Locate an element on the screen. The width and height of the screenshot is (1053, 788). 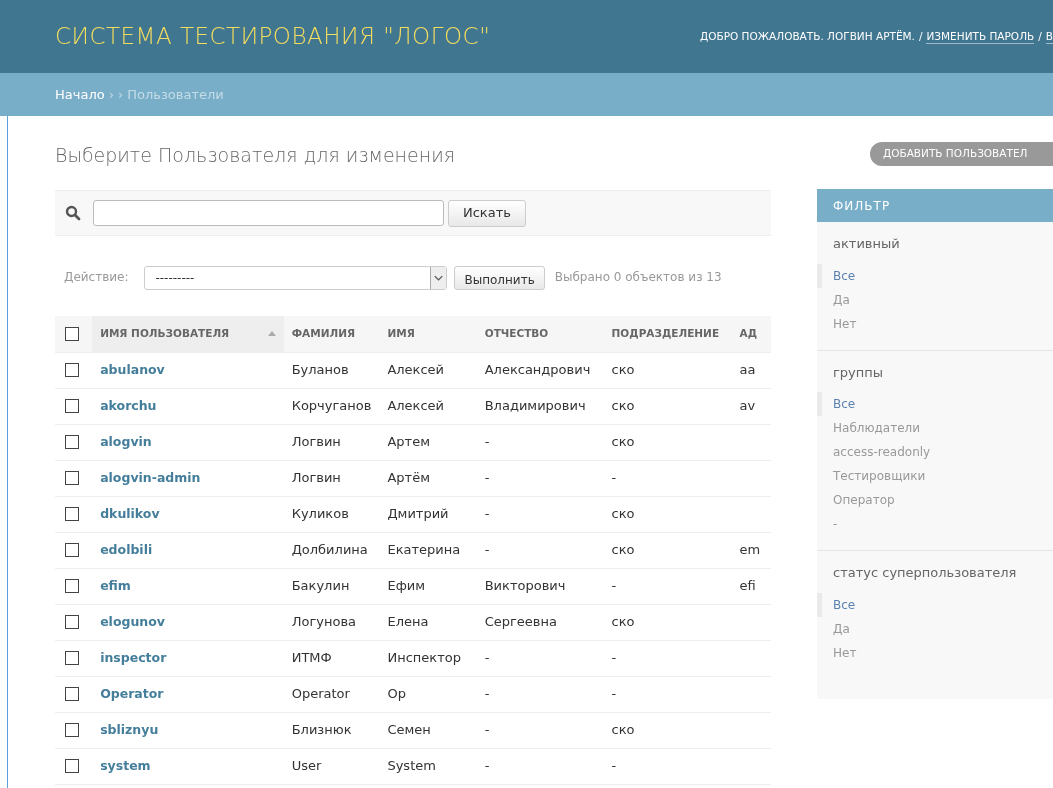
table-cell: Екатерина is located at coordinates (424, 550).